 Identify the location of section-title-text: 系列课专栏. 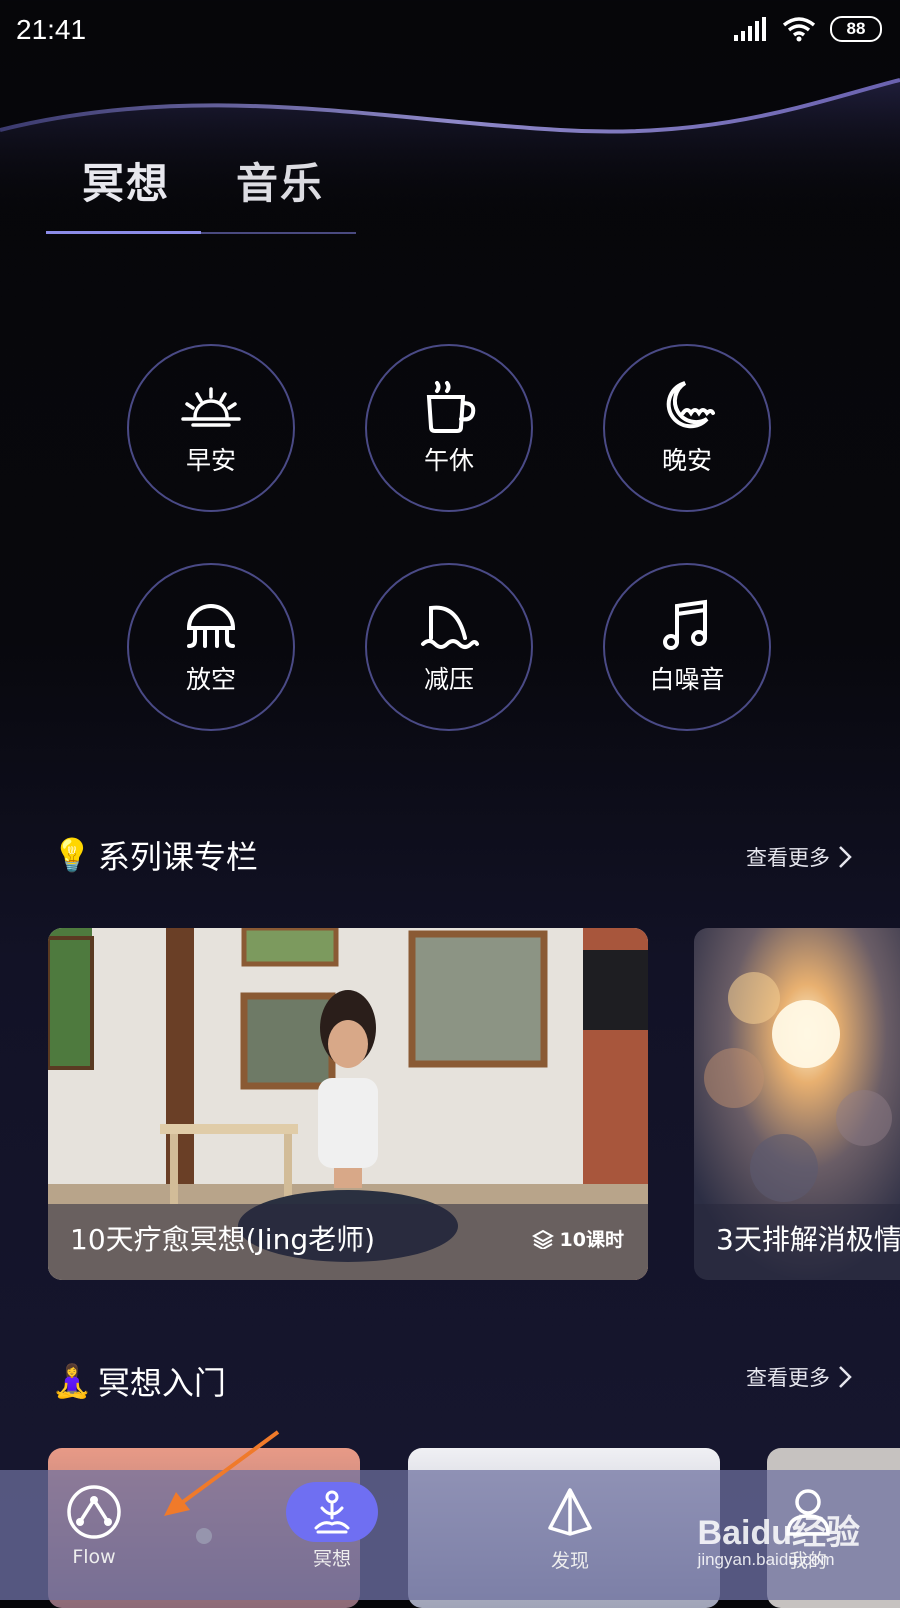
(177, 857).